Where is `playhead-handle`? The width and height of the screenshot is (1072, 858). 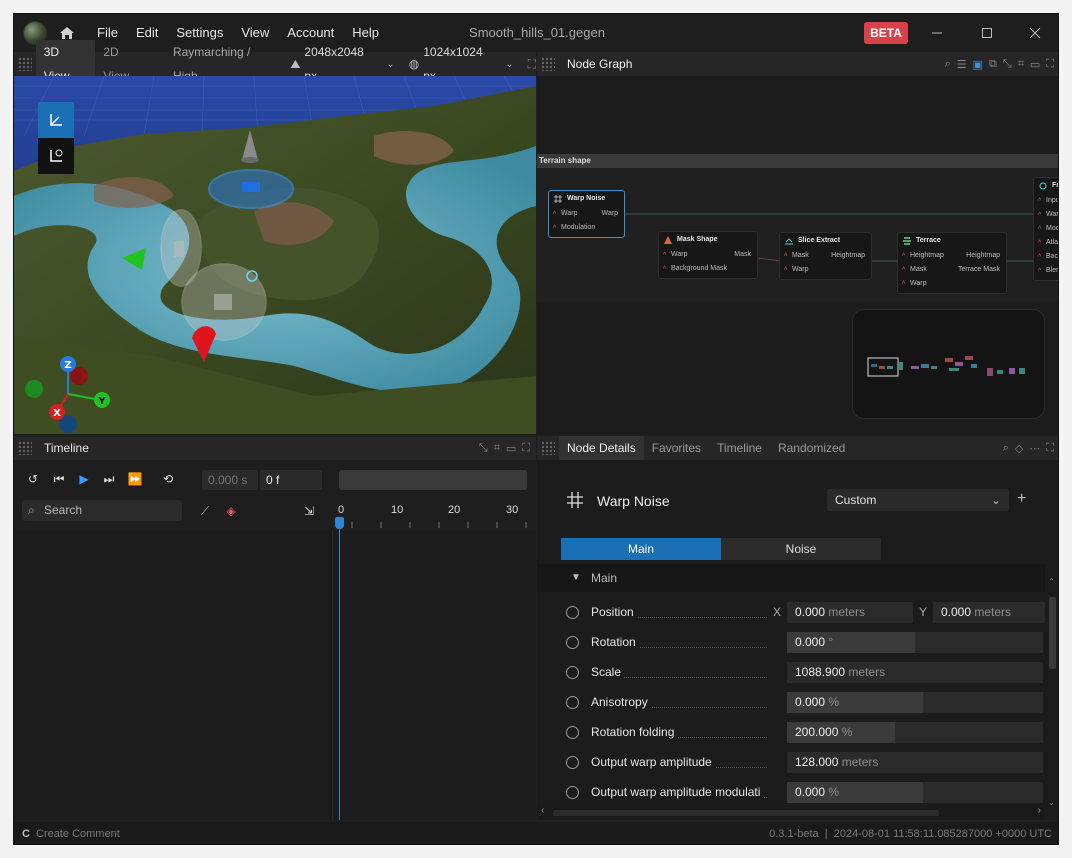 playhead-handle is located at coordinates (339, 523).